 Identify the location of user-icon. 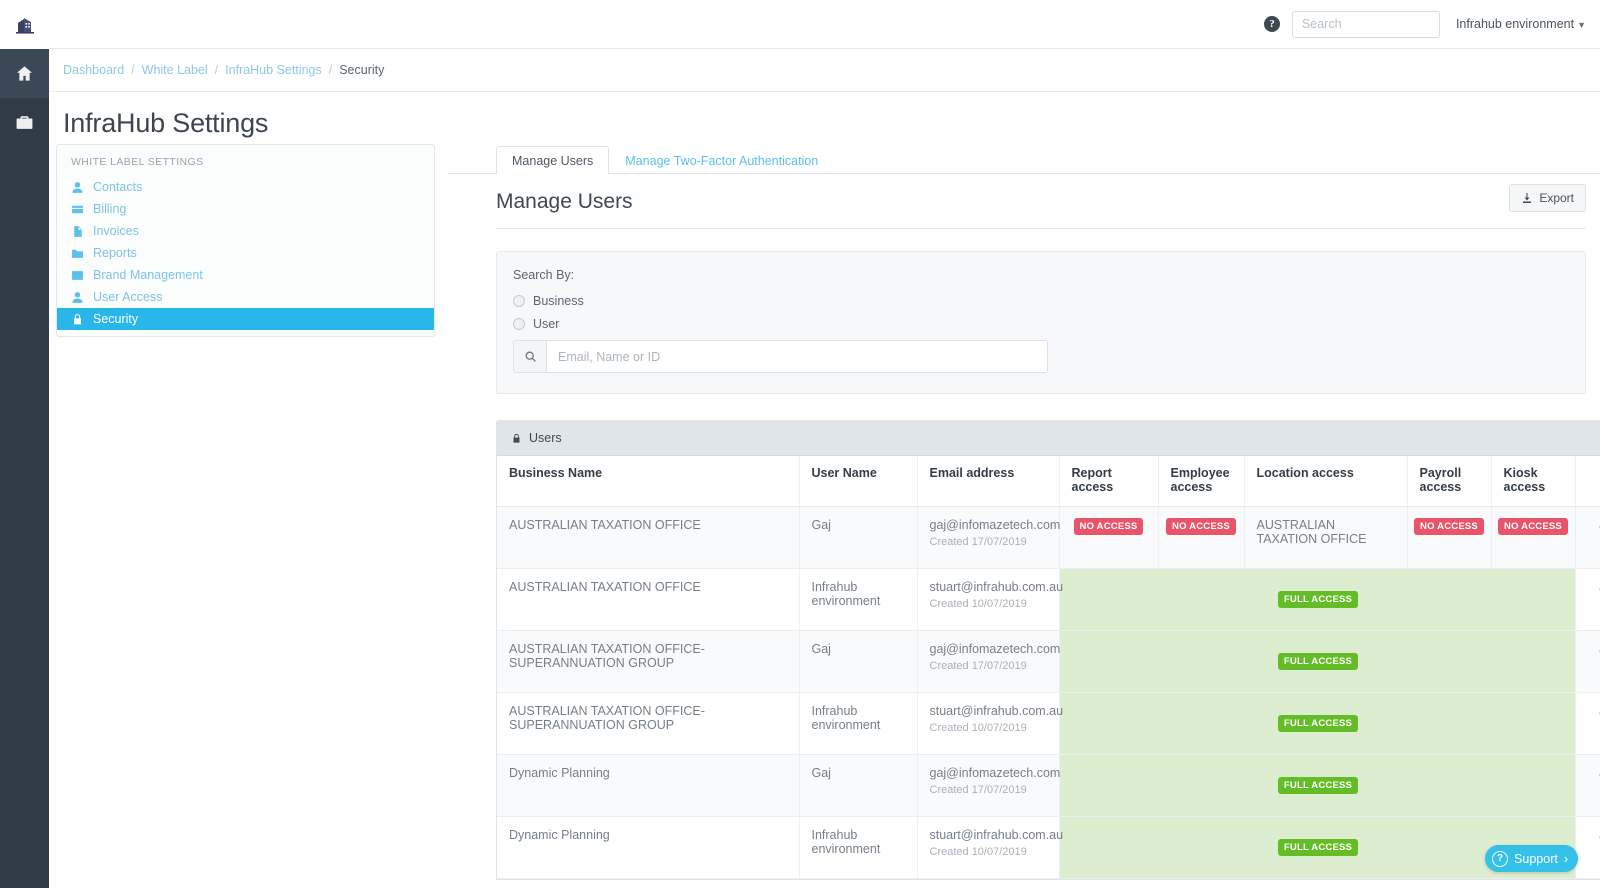
(77, 297).